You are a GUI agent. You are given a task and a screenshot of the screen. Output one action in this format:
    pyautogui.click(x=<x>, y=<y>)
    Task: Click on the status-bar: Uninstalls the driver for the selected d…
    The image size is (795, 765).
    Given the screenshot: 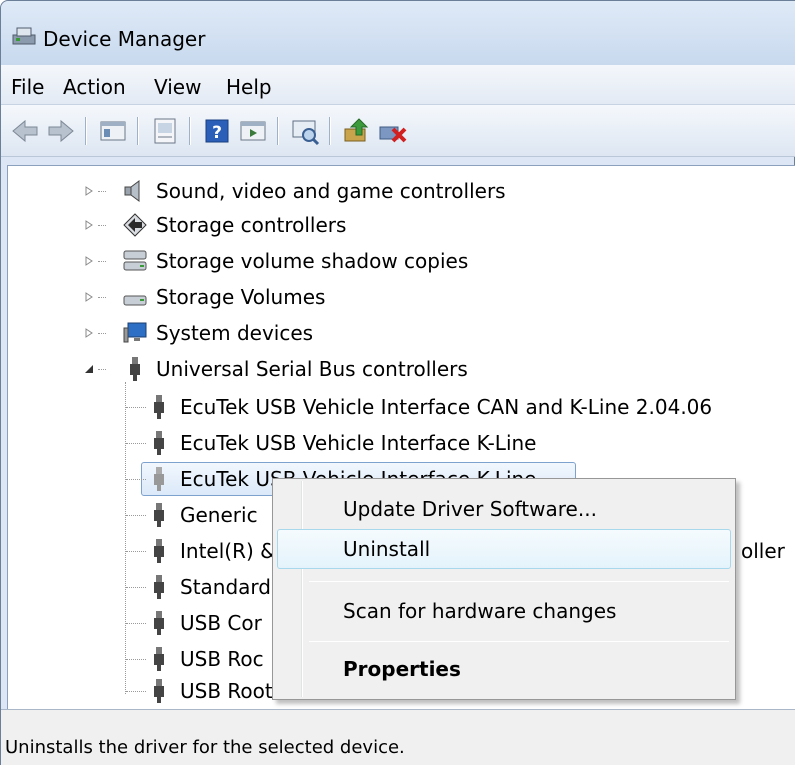 What is the action you would take?
    pyautogui.click(x=398, y=737)
    